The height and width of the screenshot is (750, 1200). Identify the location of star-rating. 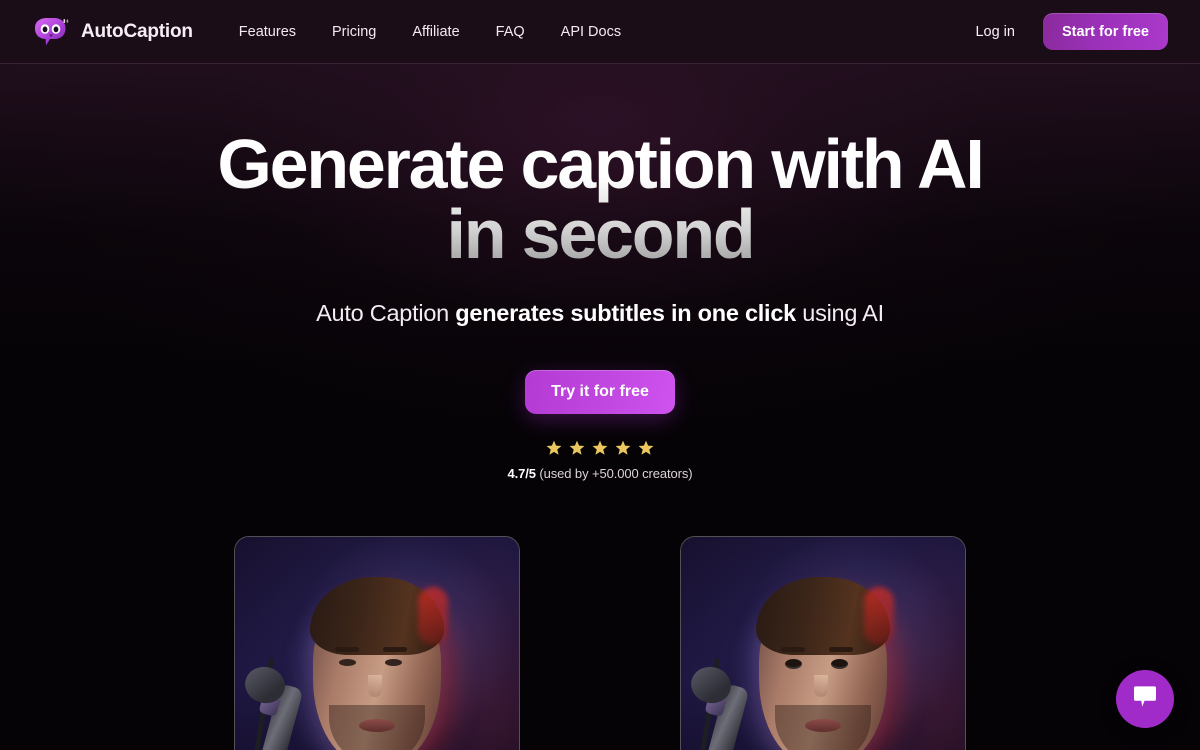
(600, 448).